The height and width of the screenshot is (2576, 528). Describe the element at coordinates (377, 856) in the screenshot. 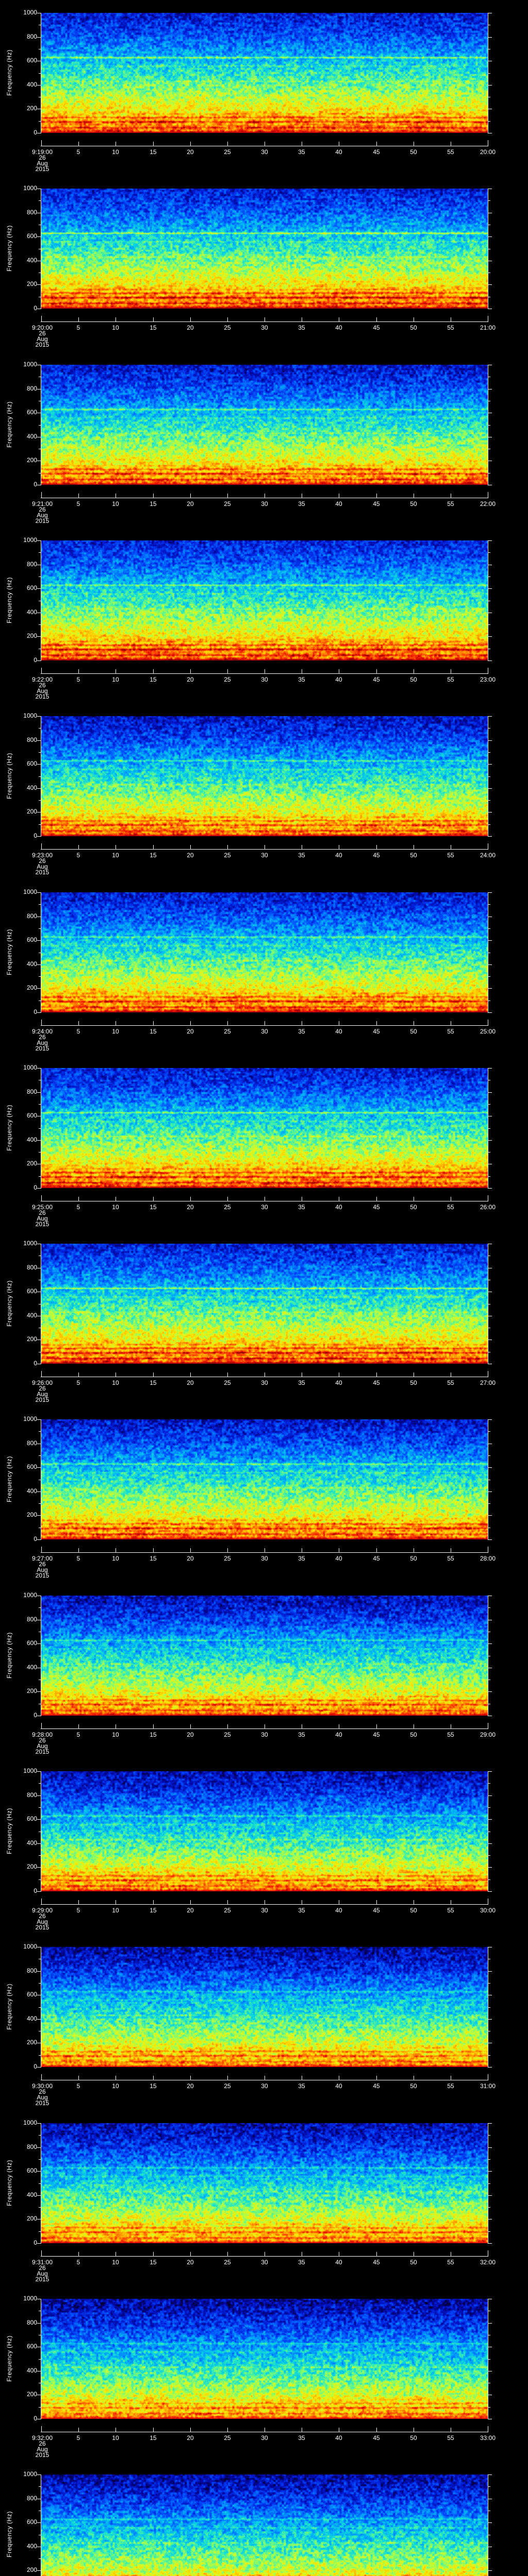

I see `x-tick-label: 45` at that location.